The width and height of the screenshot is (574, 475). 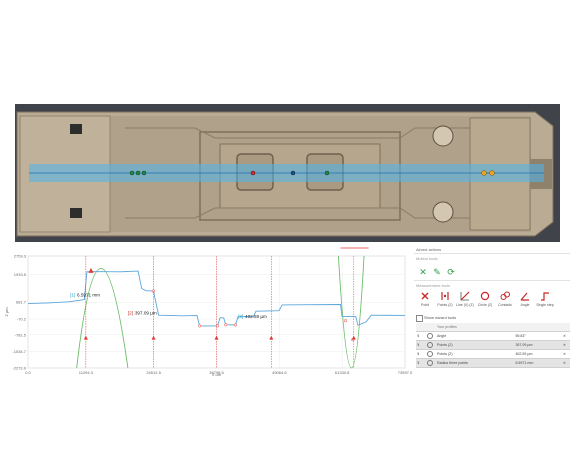 I want to click on table-row: ⊻ Radius three points 6.5971 mm ✕, so click(x=493, y=363).